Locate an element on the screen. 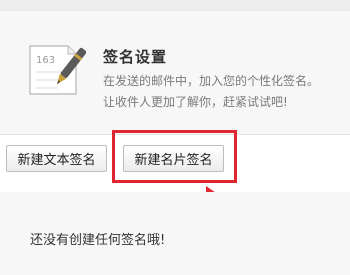 Image resolution: width=350 pixels, height=275 pixels. panel-title: 签名设置 is located at coordinates (135, 57).